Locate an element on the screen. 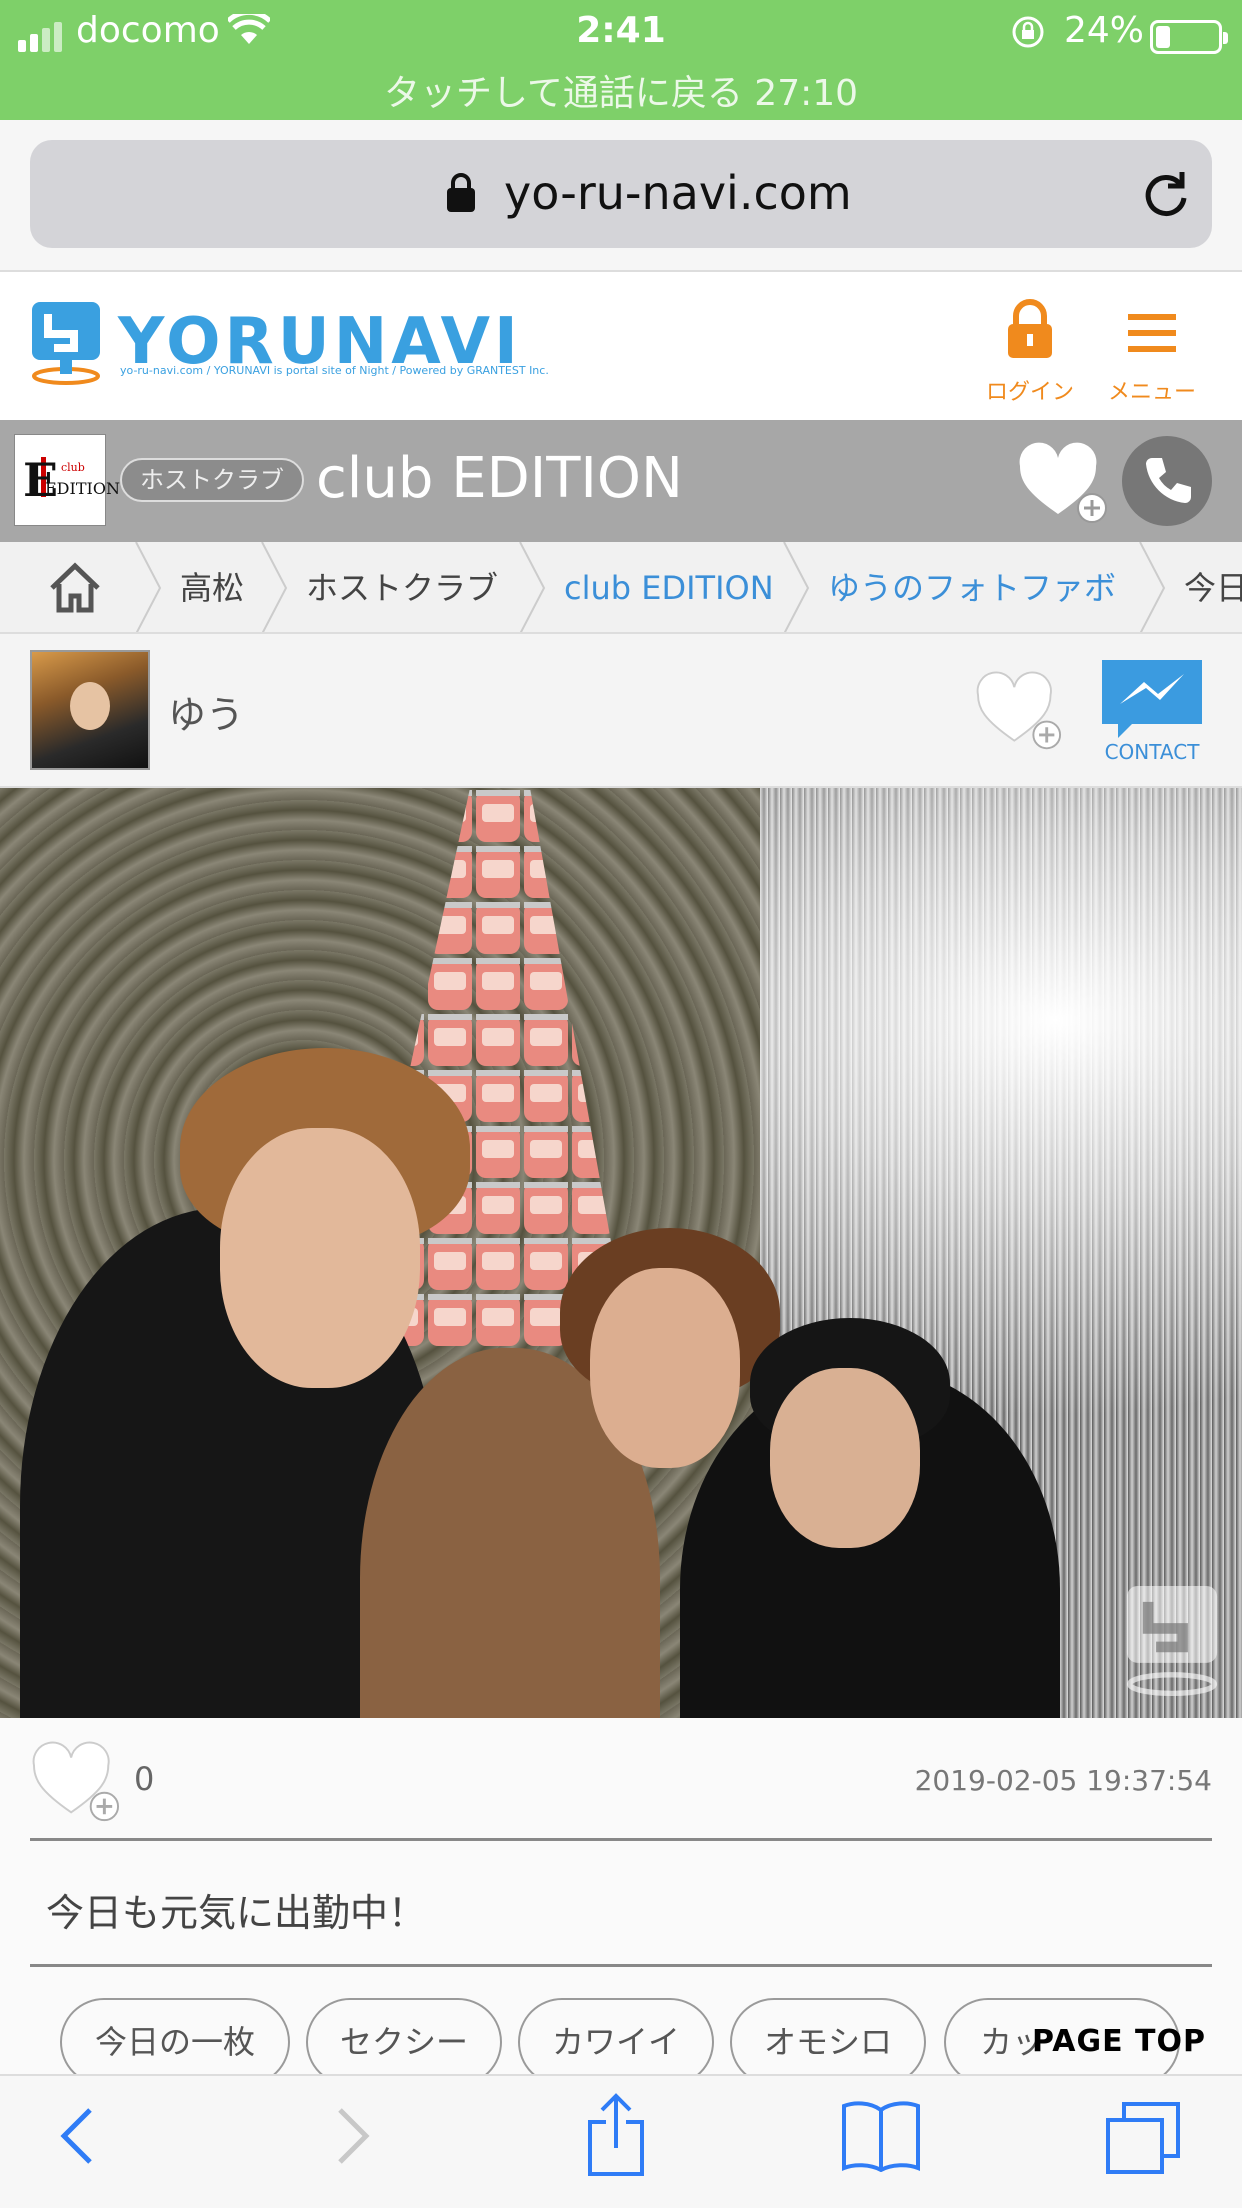 Image resolution: width=1242 pixels, height=2208 pixels. tag-chip: 今日の一枚 is located at coordinates (175, 2042).